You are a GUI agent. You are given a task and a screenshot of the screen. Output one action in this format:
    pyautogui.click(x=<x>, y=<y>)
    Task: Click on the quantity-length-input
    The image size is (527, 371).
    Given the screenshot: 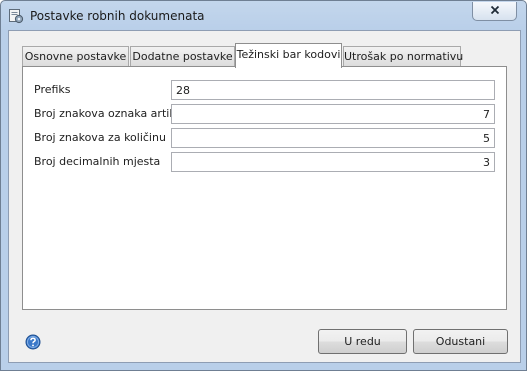 What is the action you would take?
    pyautogui.click(x=333, y=138)
    